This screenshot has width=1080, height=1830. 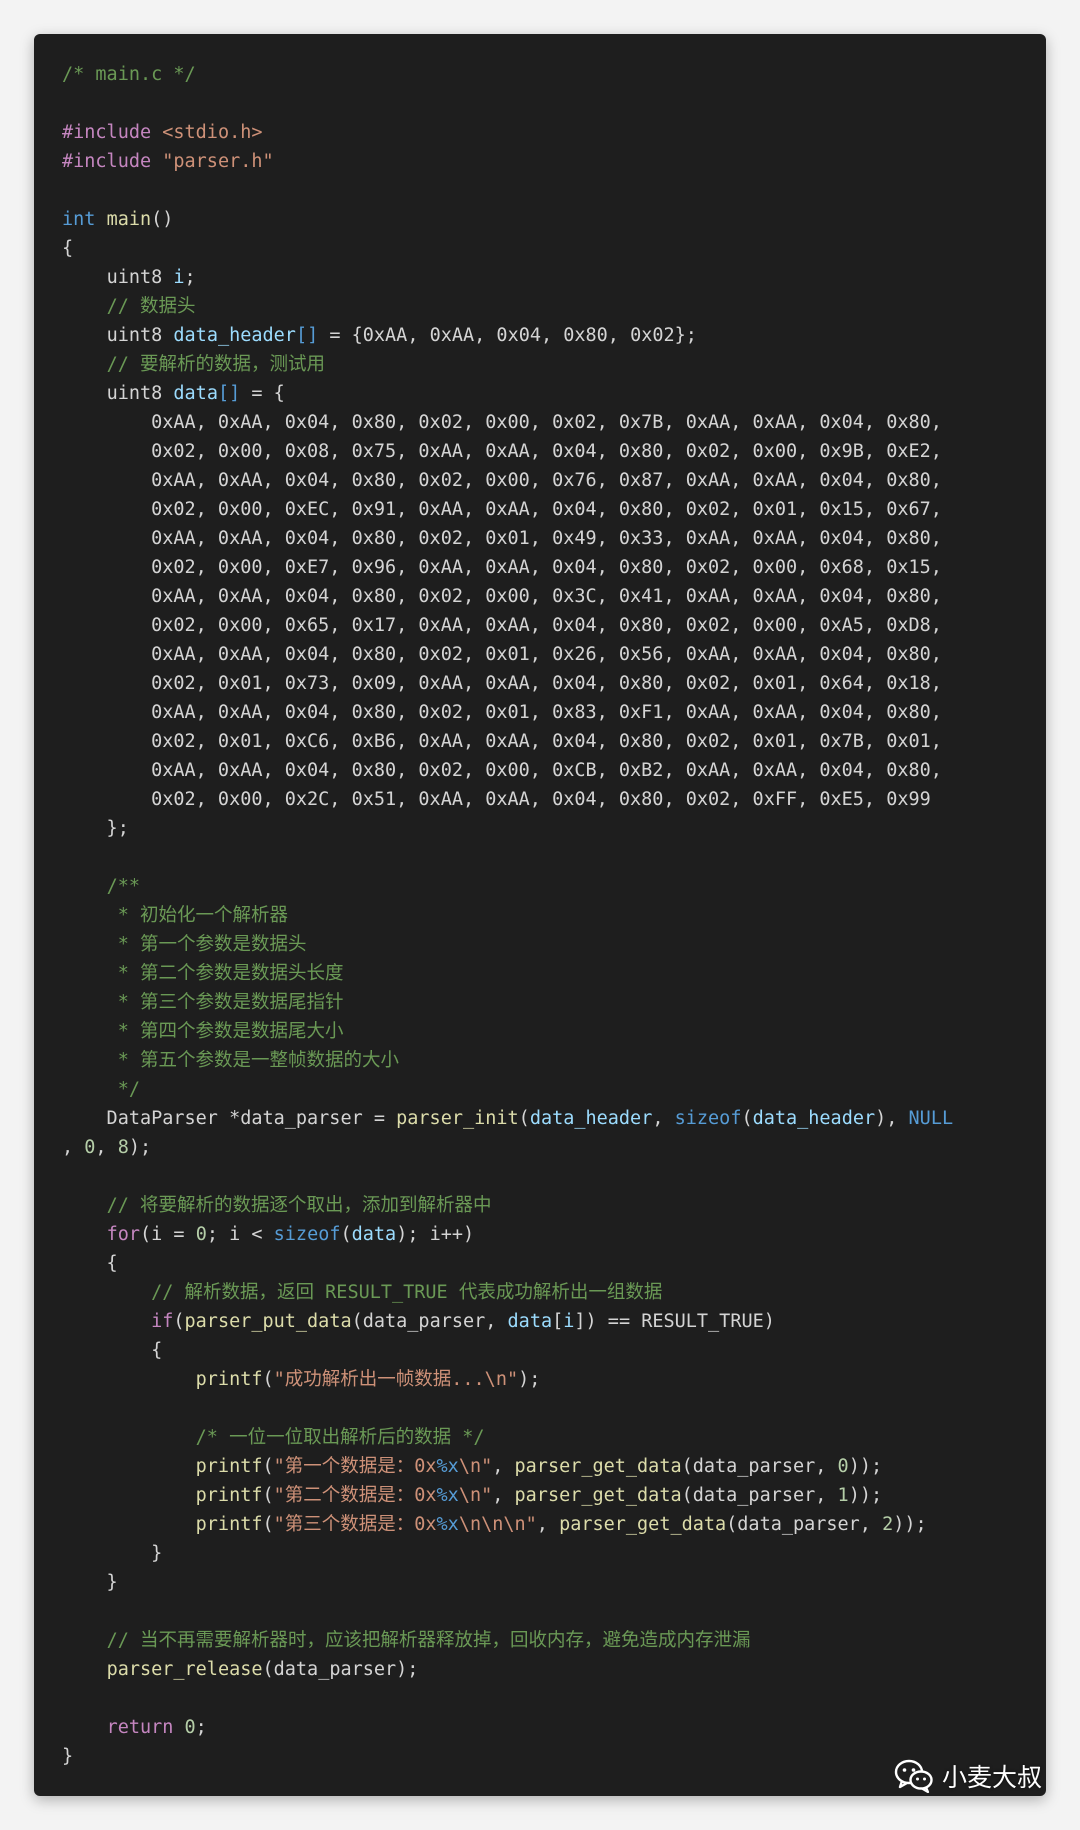 I want to click on code-token-number: 8, so click(x=123, y=1147).